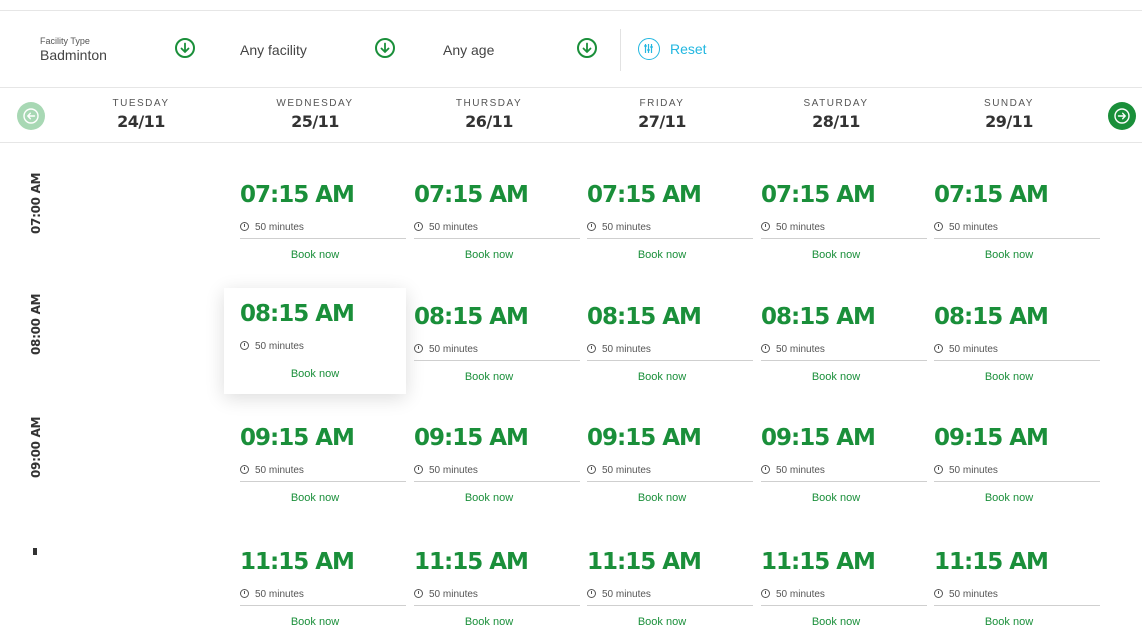  What do you see at coordinates (836, 222) in the screenshot?
I see `time-slot-saturday: 07:15 AM 50 minutes Book now` at bounding box center [836, 222].